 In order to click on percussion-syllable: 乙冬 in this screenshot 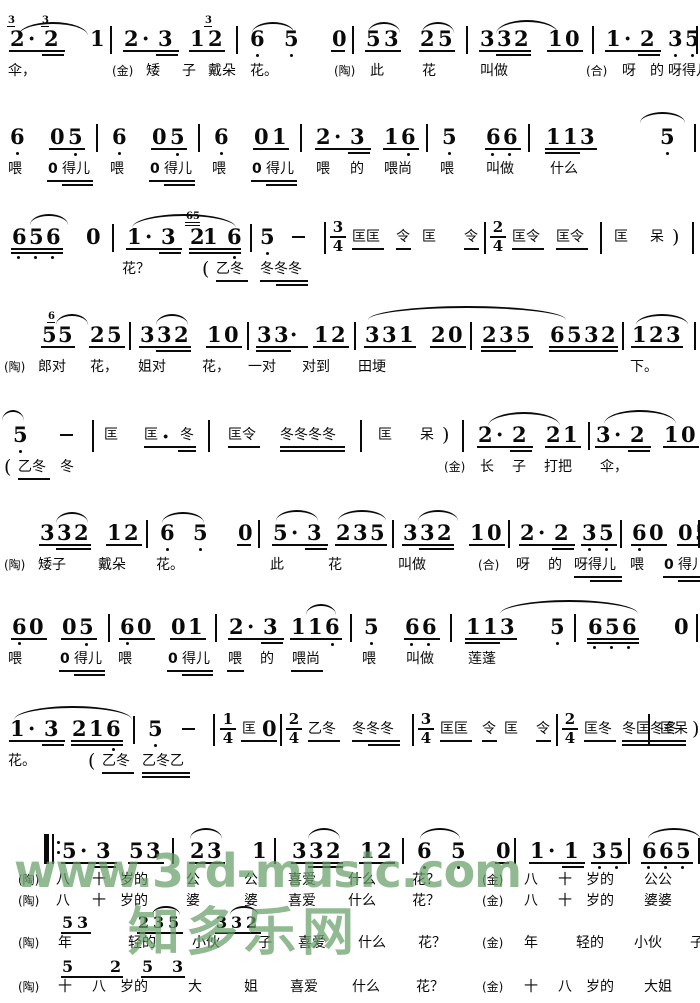, I will do `click(230, 269)`.